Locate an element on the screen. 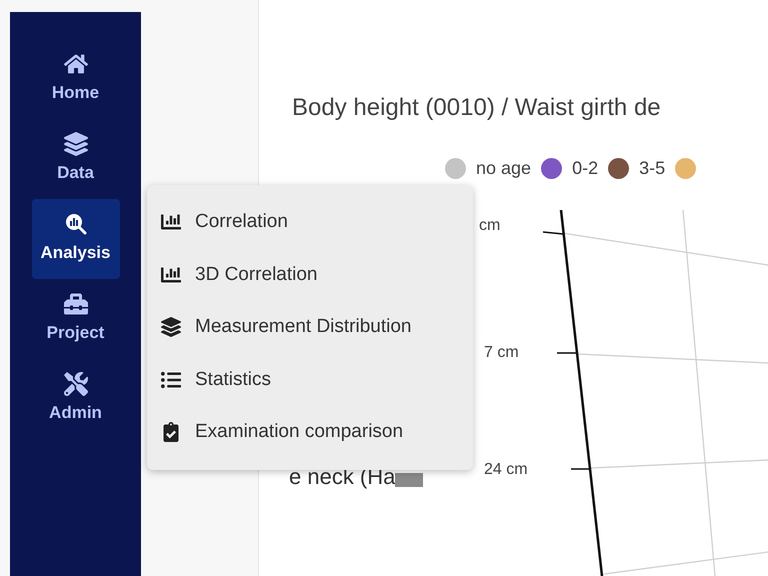  list-icon is located at coordinates (171, 380).